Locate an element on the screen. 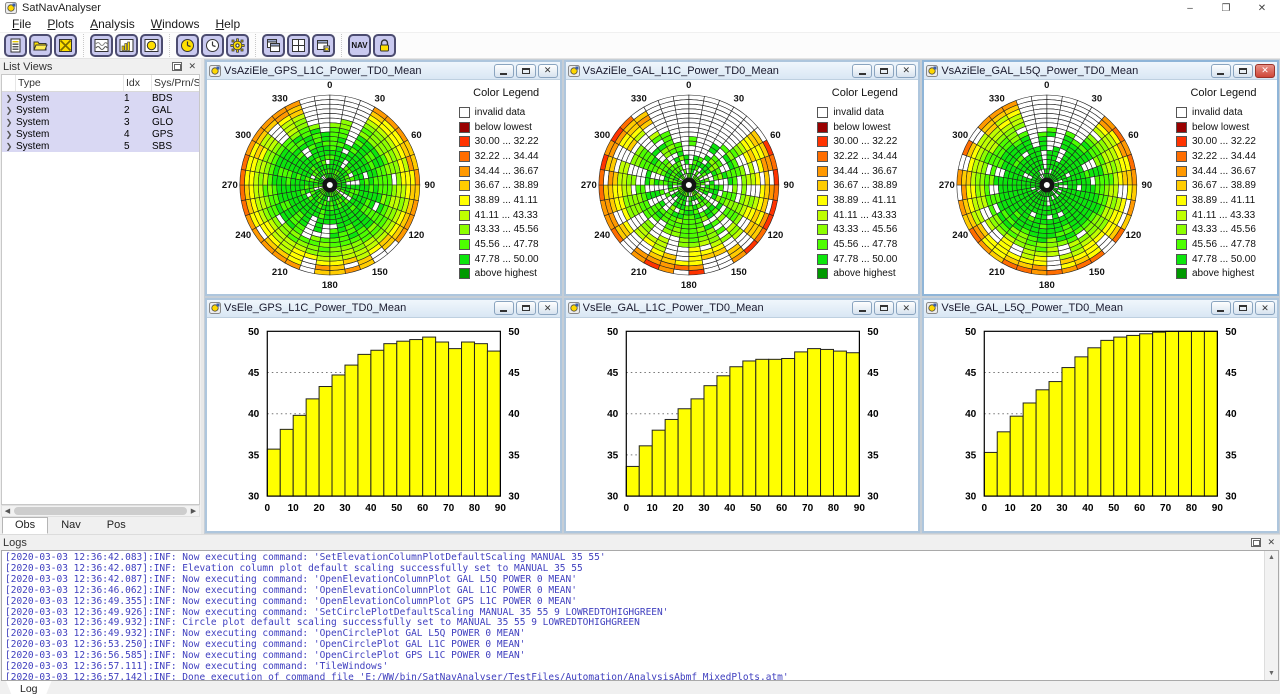 The height and width of the screenshot is (694, 1280). mdi-titlebar: VsEle_GAL_L5Q_Power_TD0_Mean ✕ is located at coordinates (1100, 308).